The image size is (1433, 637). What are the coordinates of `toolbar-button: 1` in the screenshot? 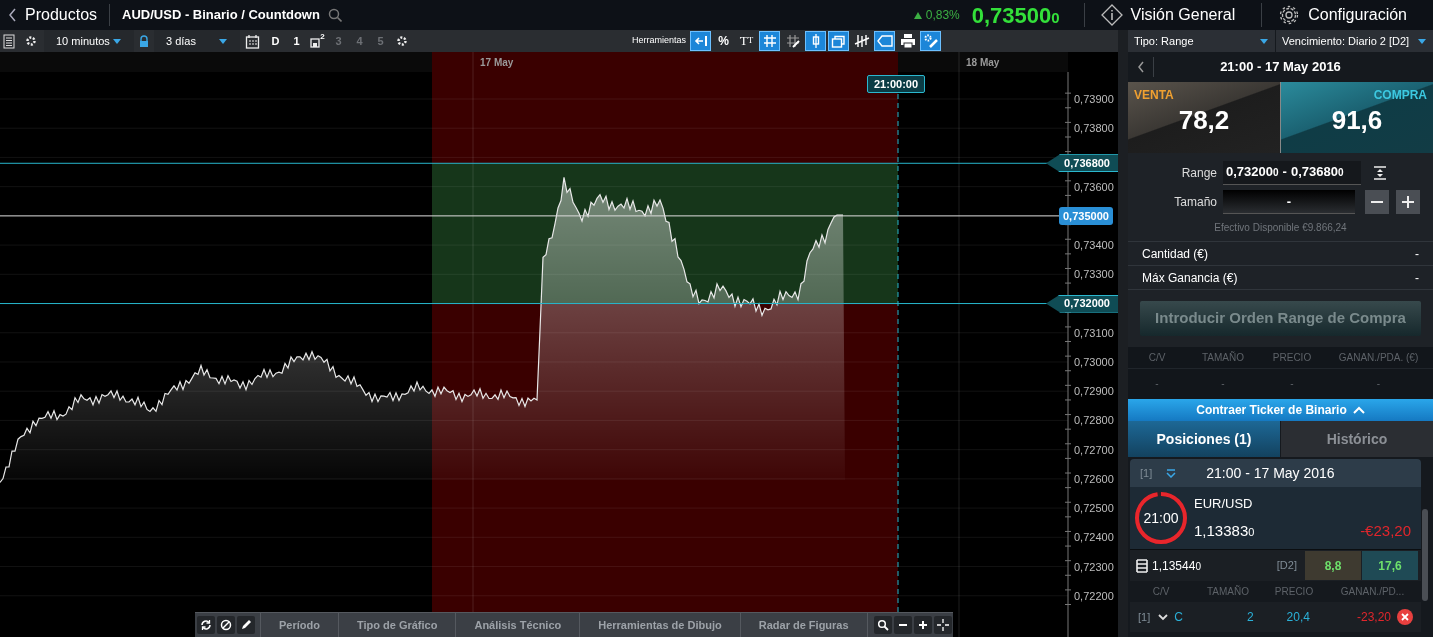 It's located at (296, 41).